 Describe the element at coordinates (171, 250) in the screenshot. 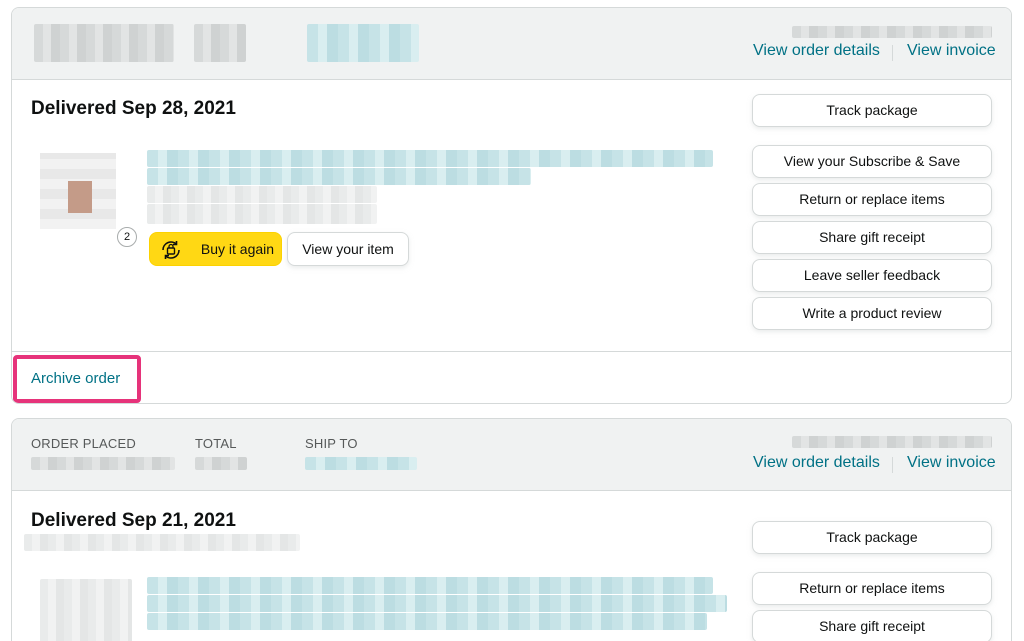

I see `reorder-icon` at that location.